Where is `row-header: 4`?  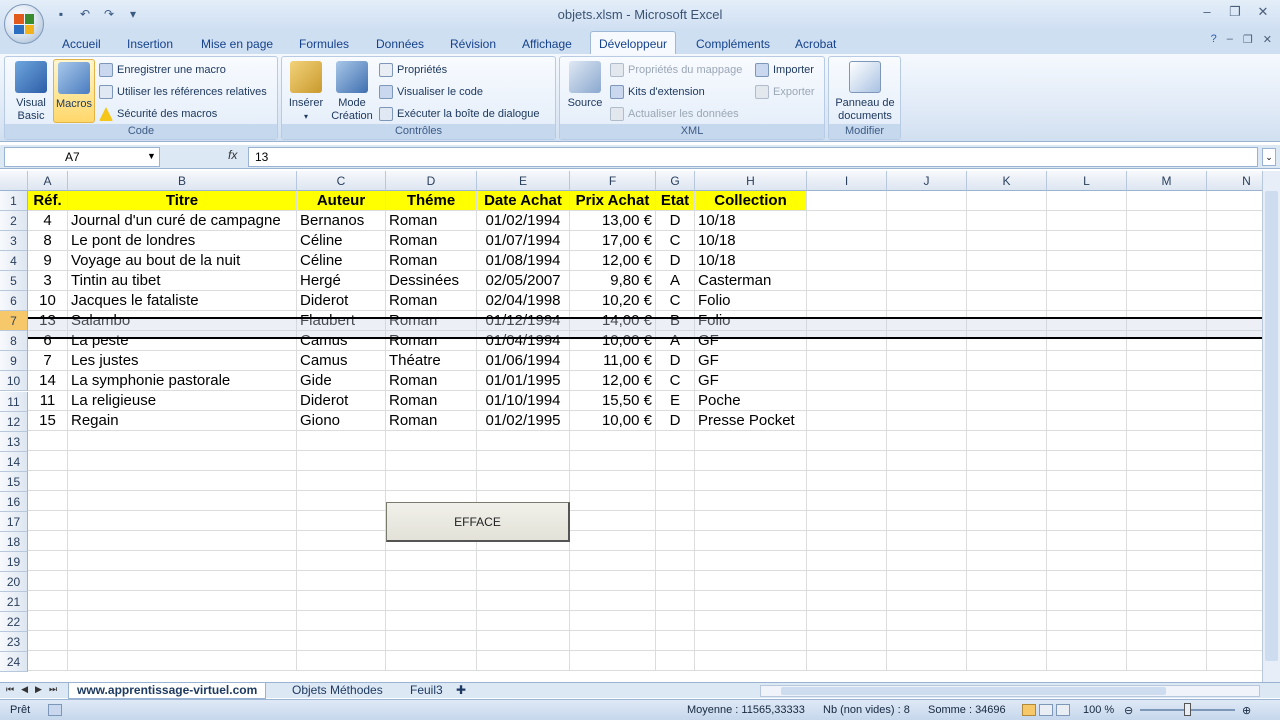
row-header: 4 is located at coordinates (14, 261).